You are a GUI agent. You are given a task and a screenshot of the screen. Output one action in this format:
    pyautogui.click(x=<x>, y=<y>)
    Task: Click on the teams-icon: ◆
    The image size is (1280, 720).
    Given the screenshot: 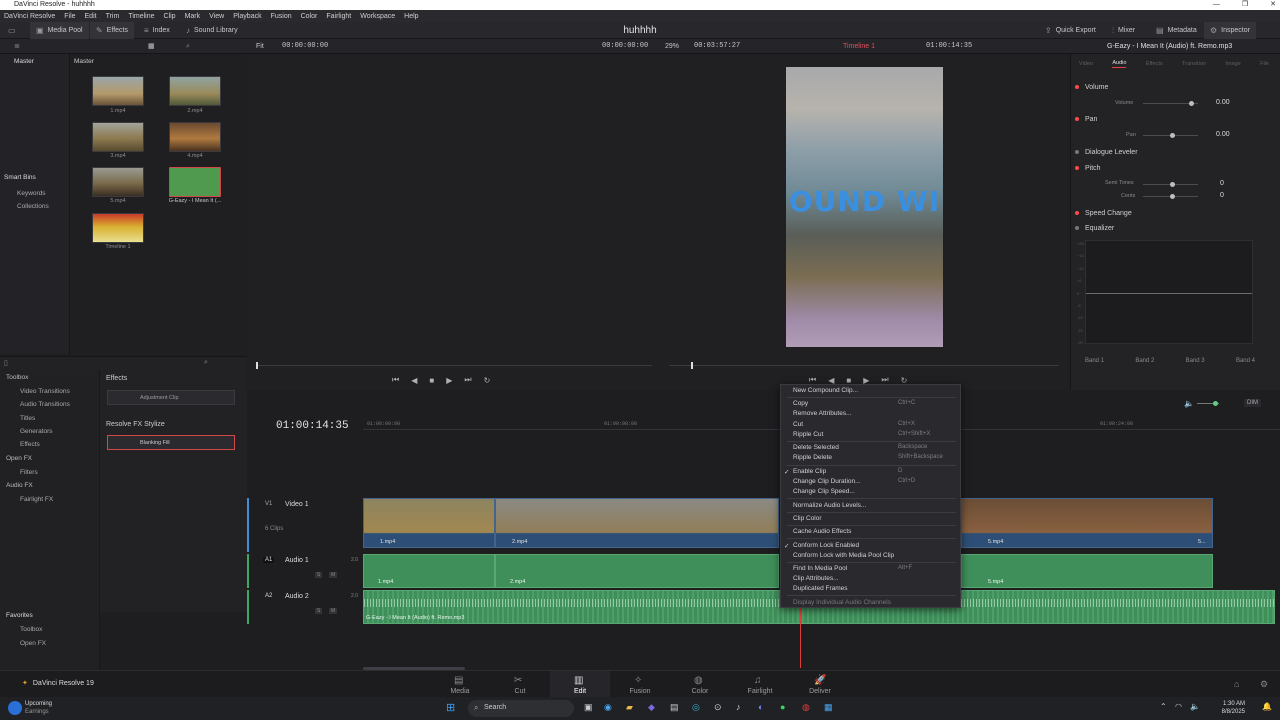 What is the action you would take?
    pyautogui.click(x=651, y=707)
    